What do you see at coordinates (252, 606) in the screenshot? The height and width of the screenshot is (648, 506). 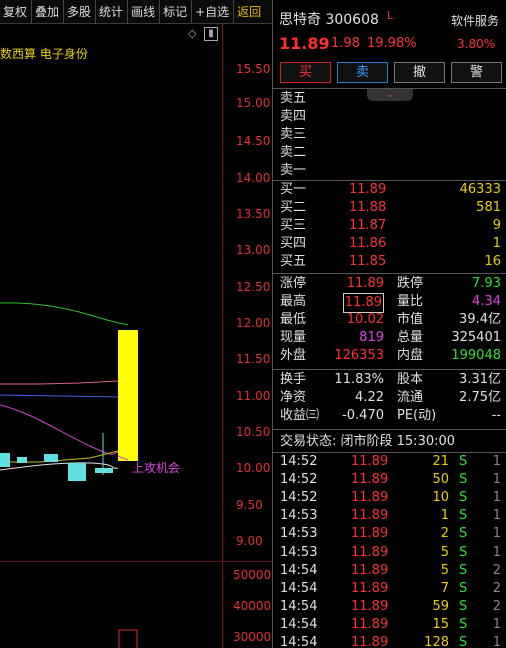 I see `volume-tick: 40000` at bounding box center [252, 606].